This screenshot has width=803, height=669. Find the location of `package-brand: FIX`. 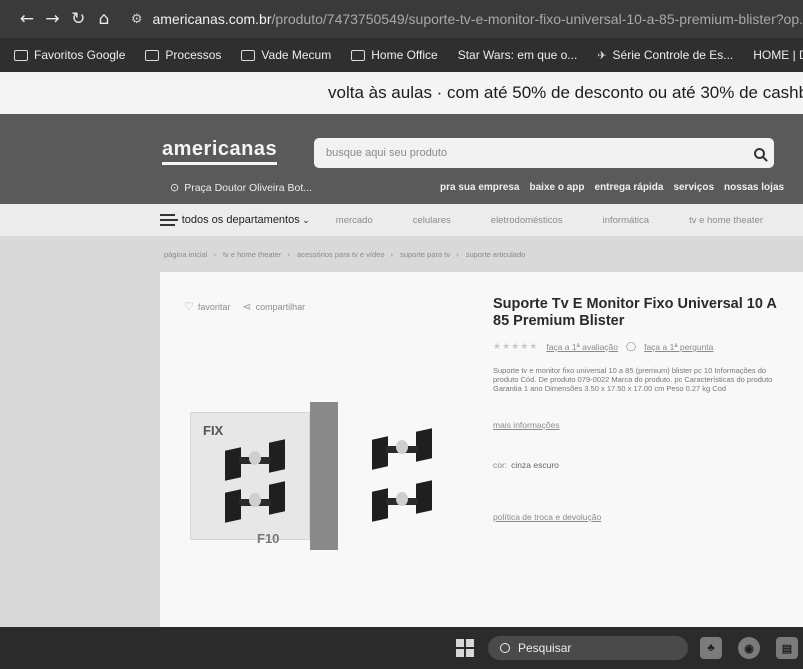

package-brand: FIX is located at coordinates (213, 430).